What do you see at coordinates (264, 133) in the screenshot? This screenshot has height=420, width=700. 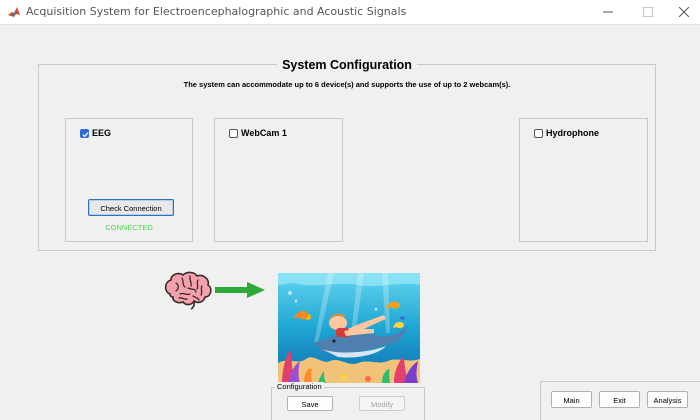 I see `webcam-1-label: WebCam 1` at bounding box center [264, 133].